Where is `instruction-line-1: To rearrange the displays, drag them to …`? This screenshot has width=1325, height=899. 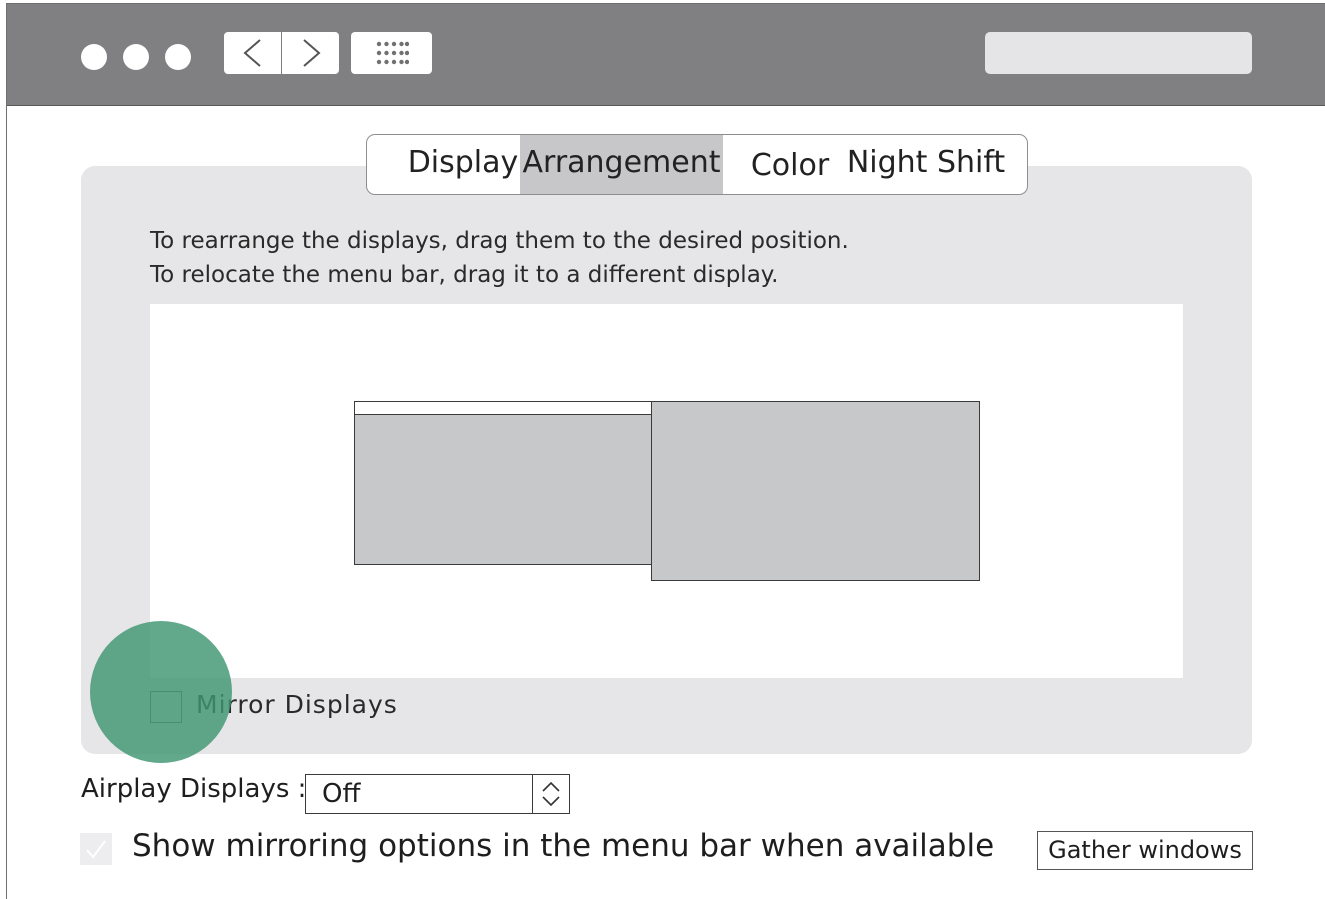 instruction-line-1: To rearrange the displays, drag them to … is located at coordinates (499, 241).